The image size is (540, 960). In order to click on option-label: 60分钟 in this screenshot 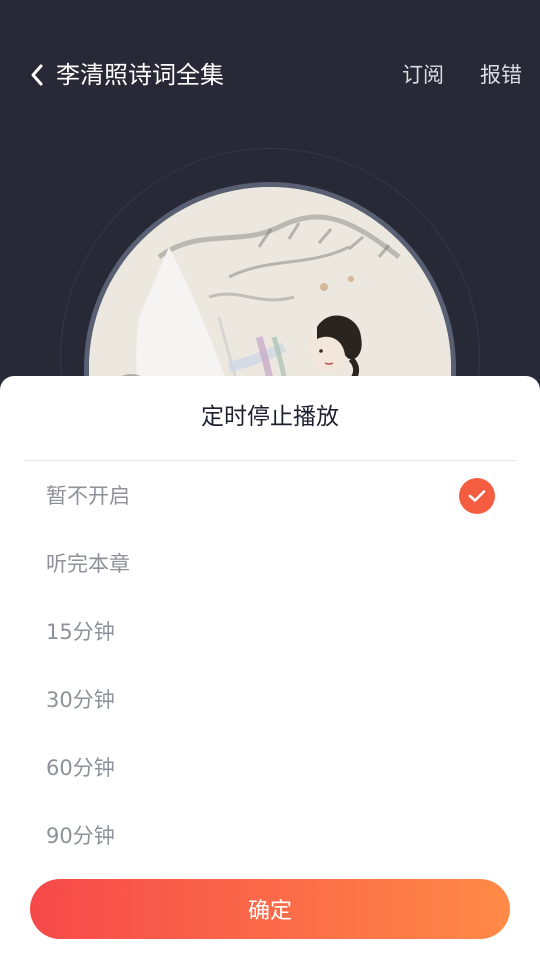, I will do `click(80, 768)`.